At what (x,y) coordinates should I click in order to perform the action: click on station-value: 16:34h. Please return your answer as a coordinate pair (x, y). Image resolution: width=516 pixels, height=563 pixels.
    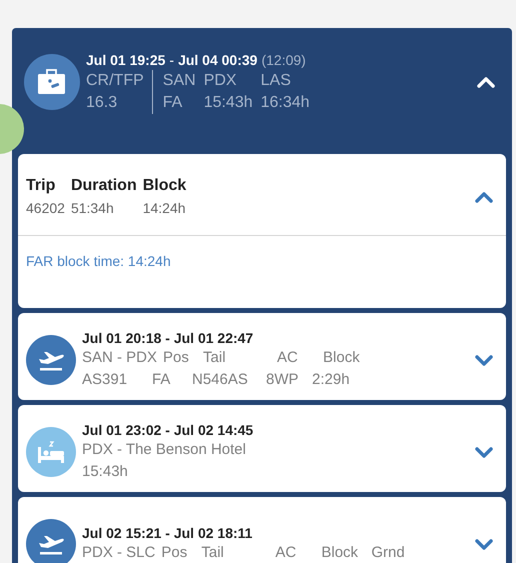
    Looking at the image, I should click on (285, 103).